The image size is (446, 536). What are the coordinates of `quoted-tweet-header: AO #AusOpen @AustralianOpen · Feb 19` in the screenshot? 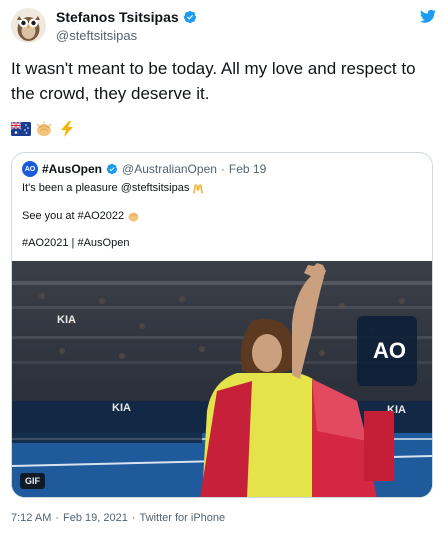 It's located at (144, 169).